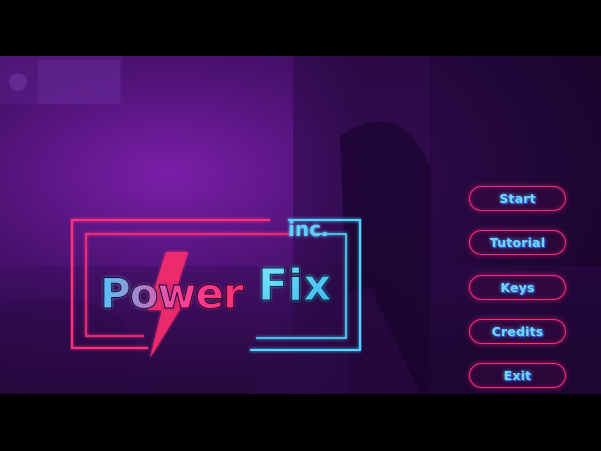 Image resolution: width=601 pixels, height=451 pixels. I want to click on start-button-label: Start, so click(517, 198).